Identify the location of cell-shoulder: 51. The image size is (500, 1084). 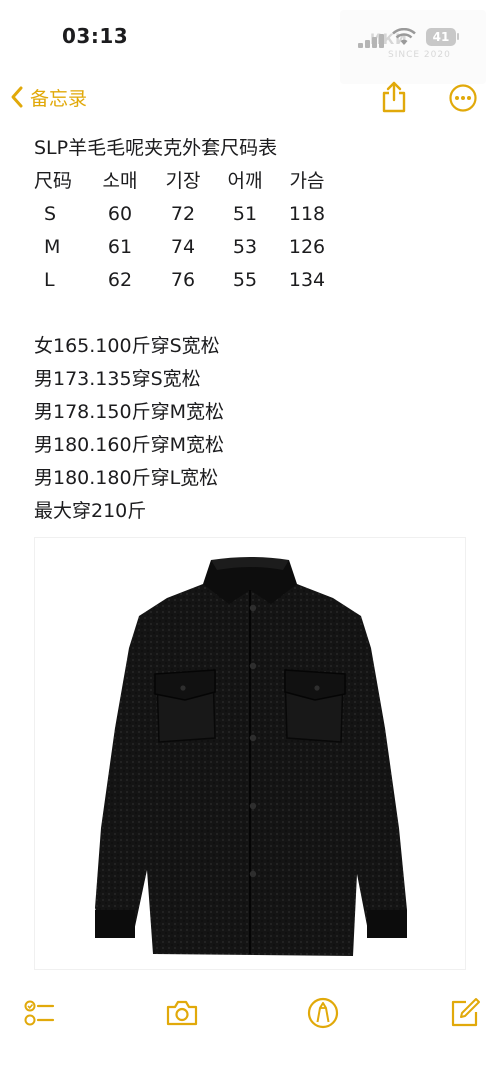
(245, 214).